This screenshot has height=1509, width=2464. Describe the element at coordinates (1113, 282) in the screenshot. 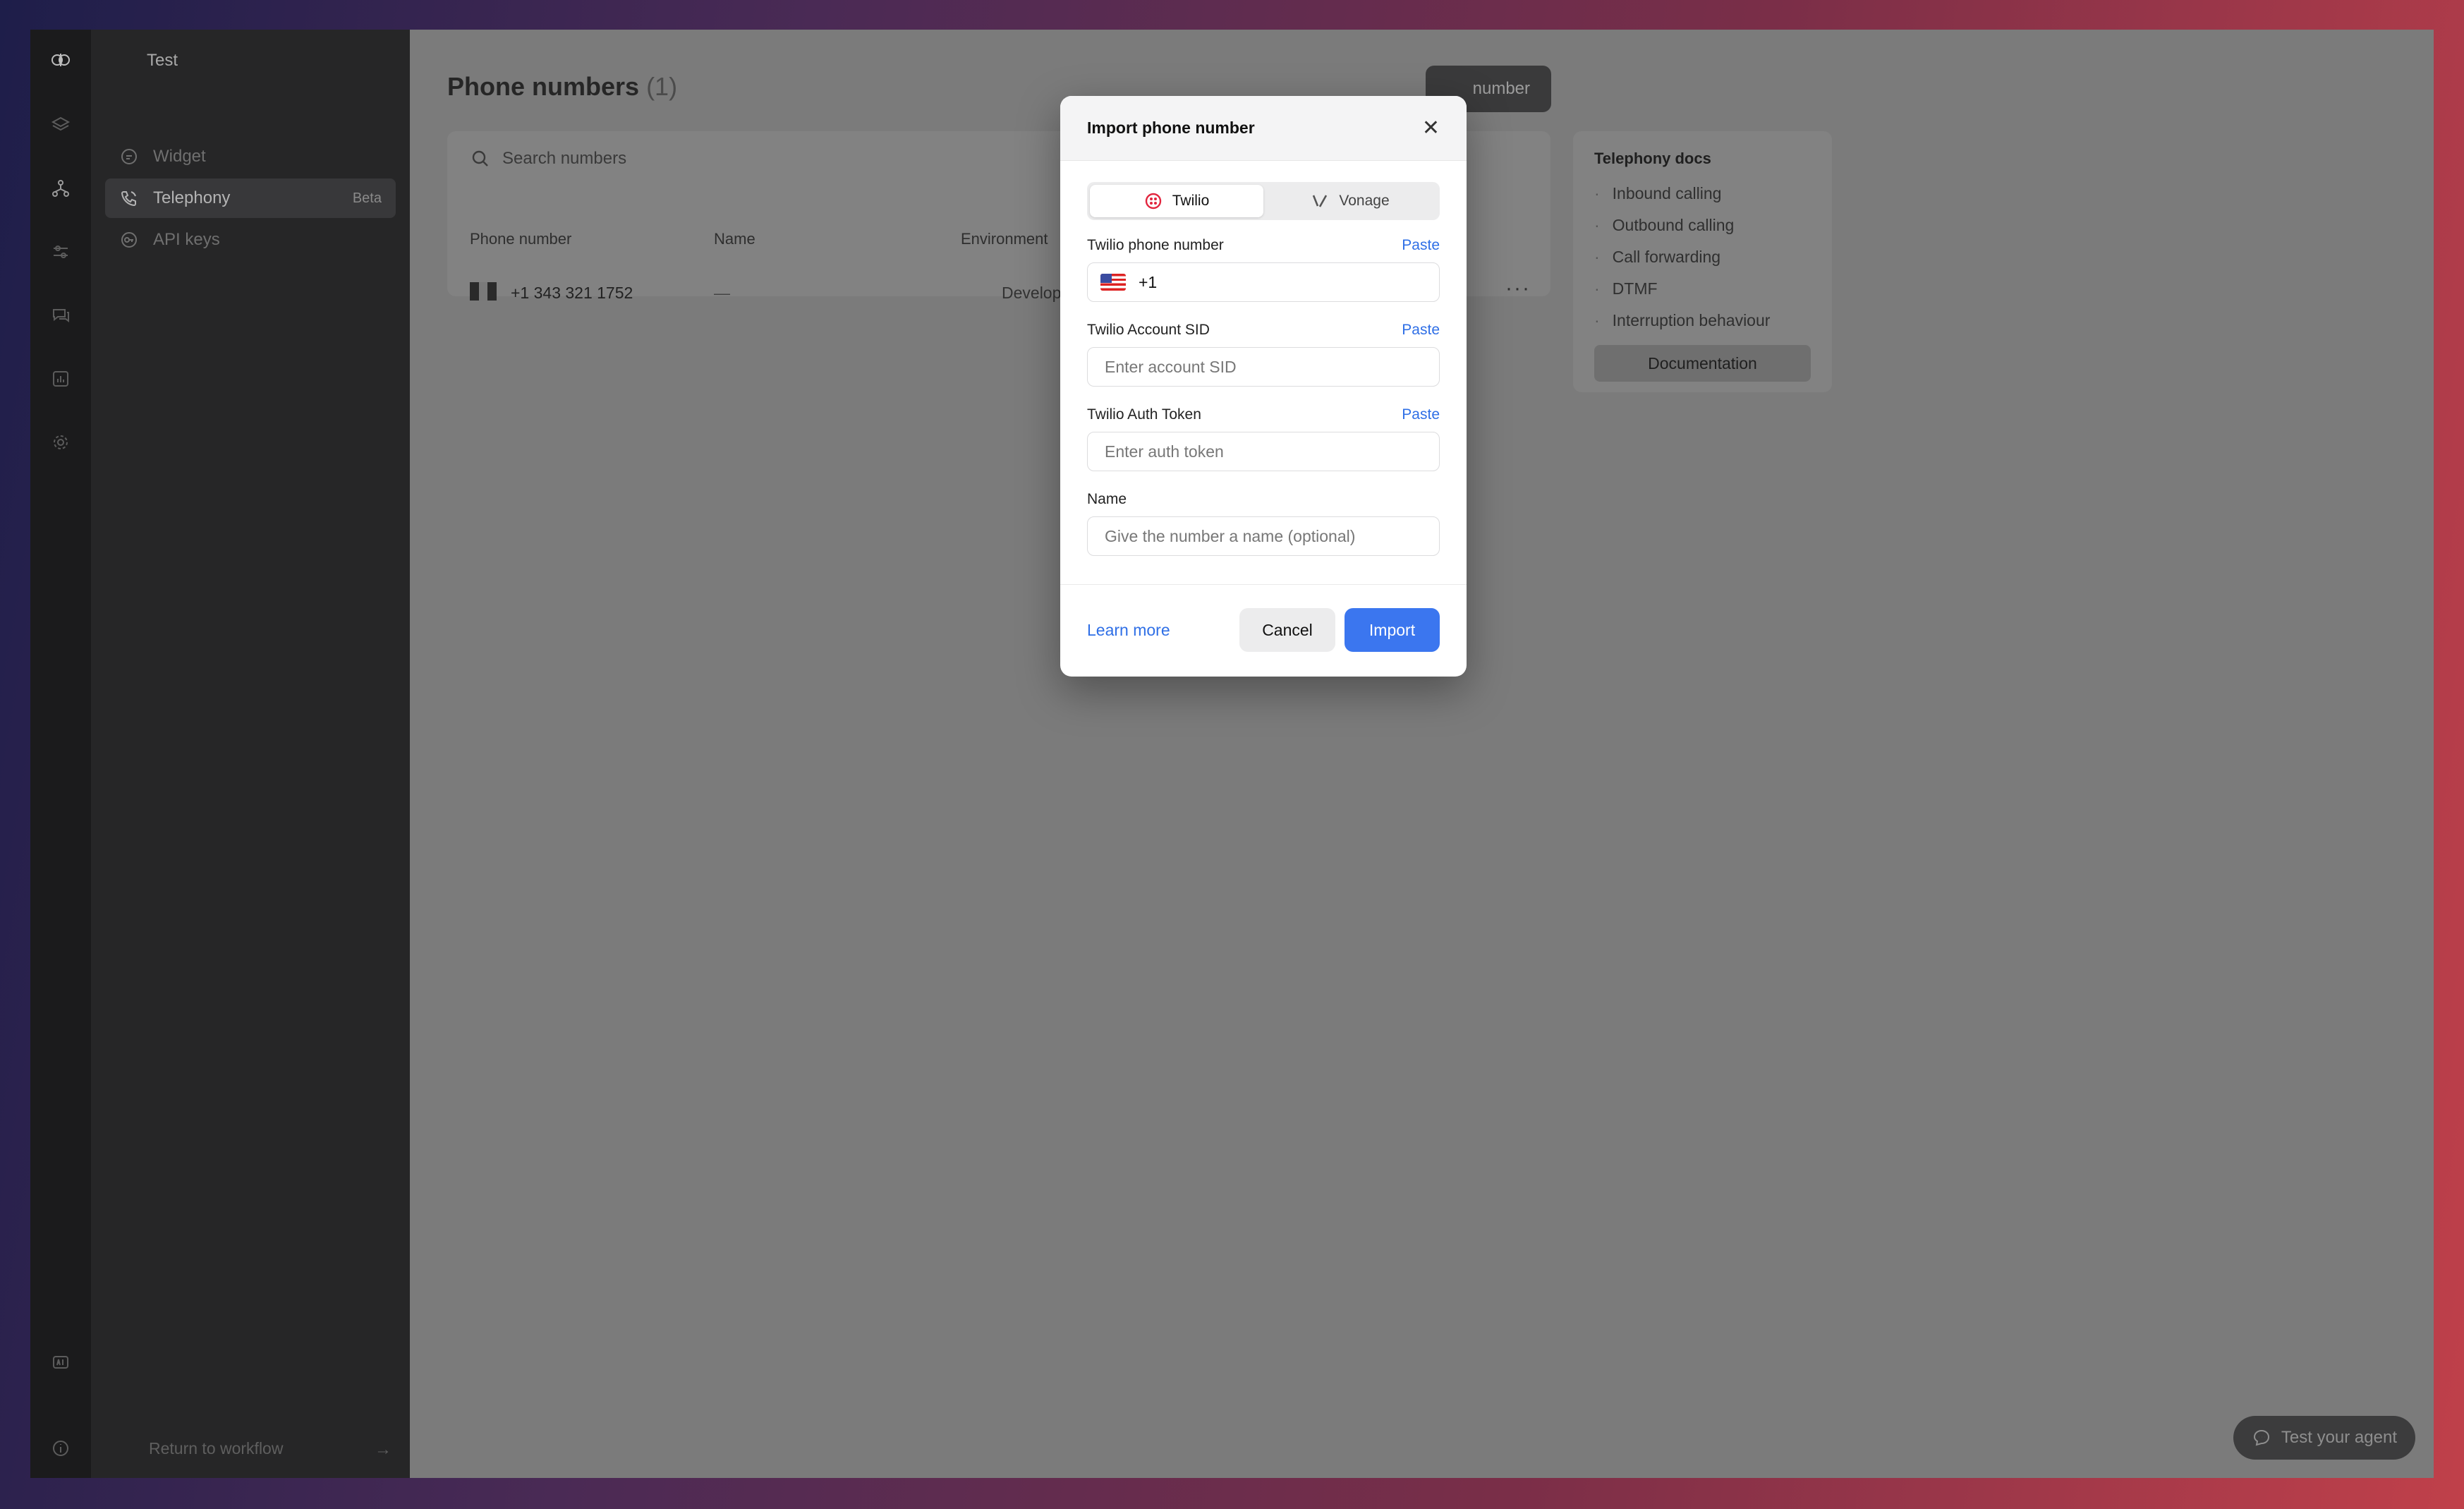

I see `us-flag-icon` at that location.